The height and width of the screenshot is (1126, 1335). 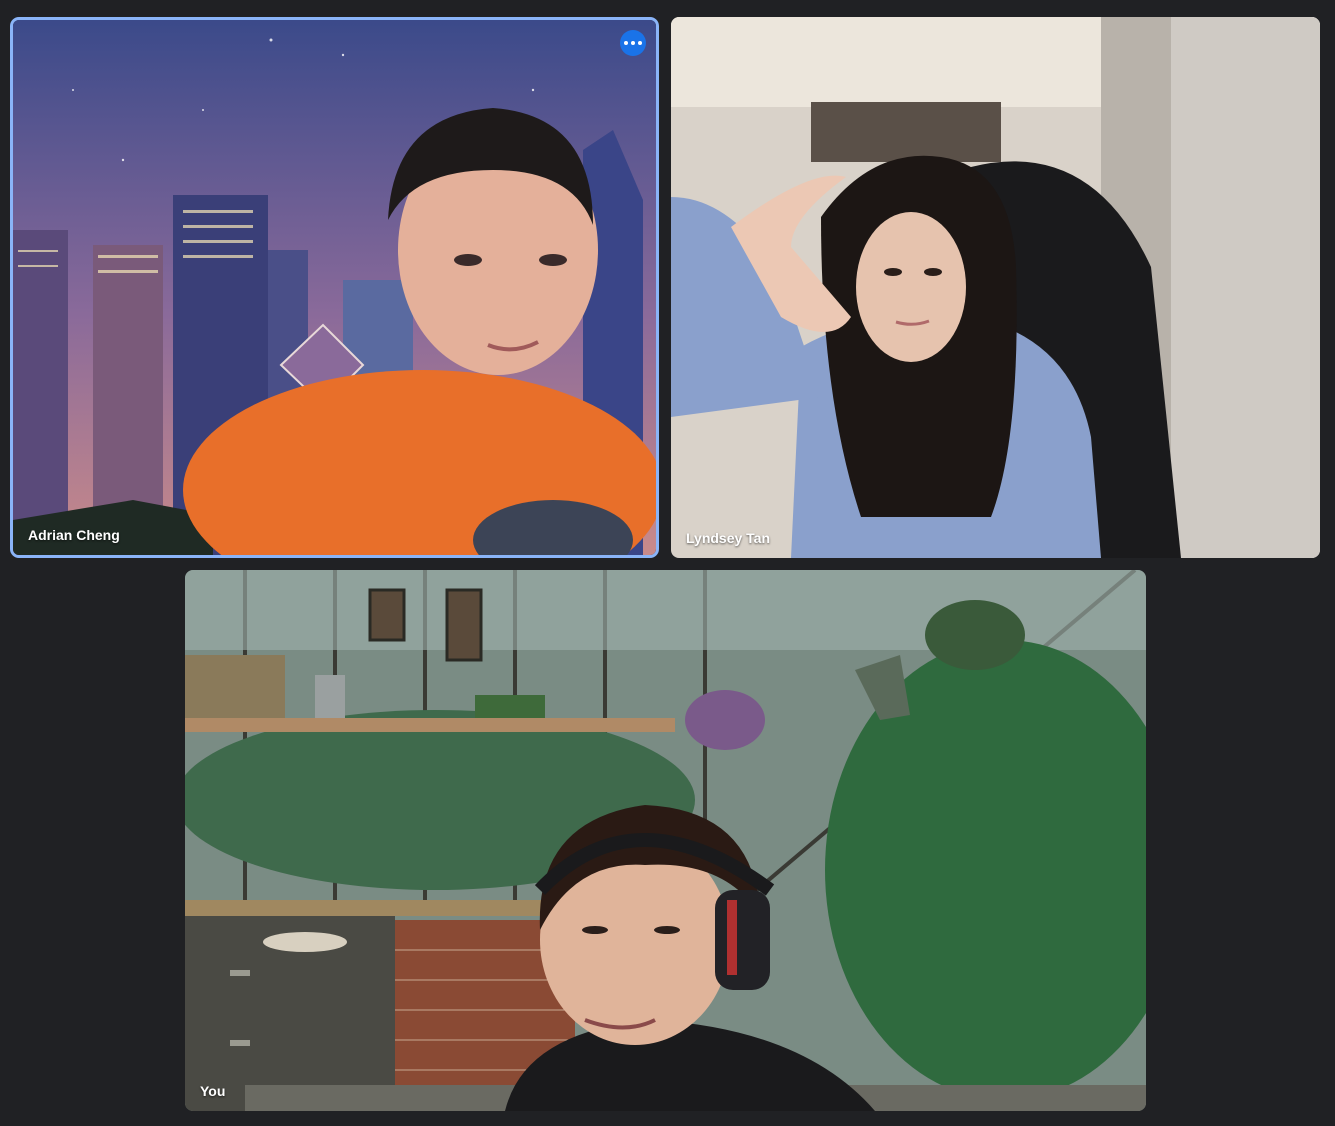 I want to click on participant-name: You, so click(x=213, y=1091).